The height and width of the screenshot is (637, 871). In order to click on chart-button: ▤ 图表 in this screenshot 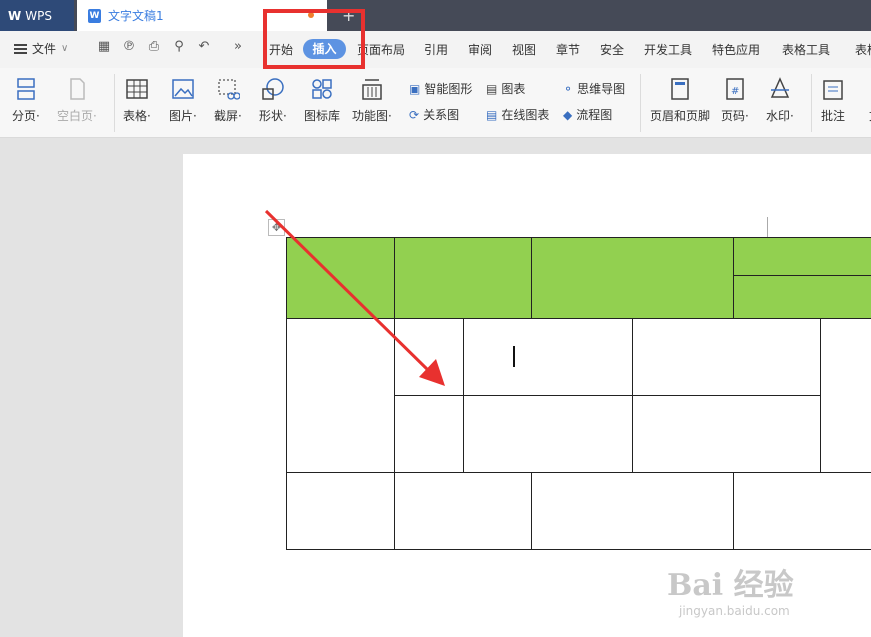, I will do `click(505, 88)`.